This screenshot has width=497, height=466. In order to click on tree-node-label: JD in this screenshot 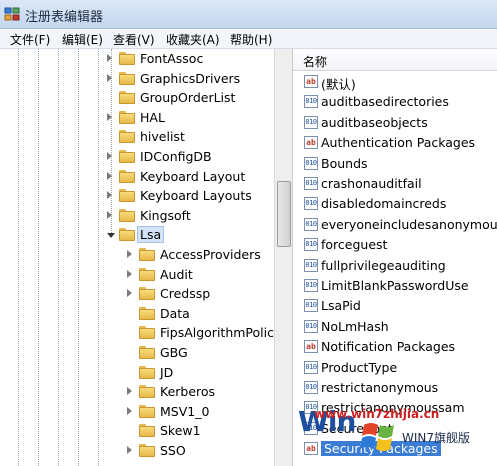, I will do `click(167, 372)`.